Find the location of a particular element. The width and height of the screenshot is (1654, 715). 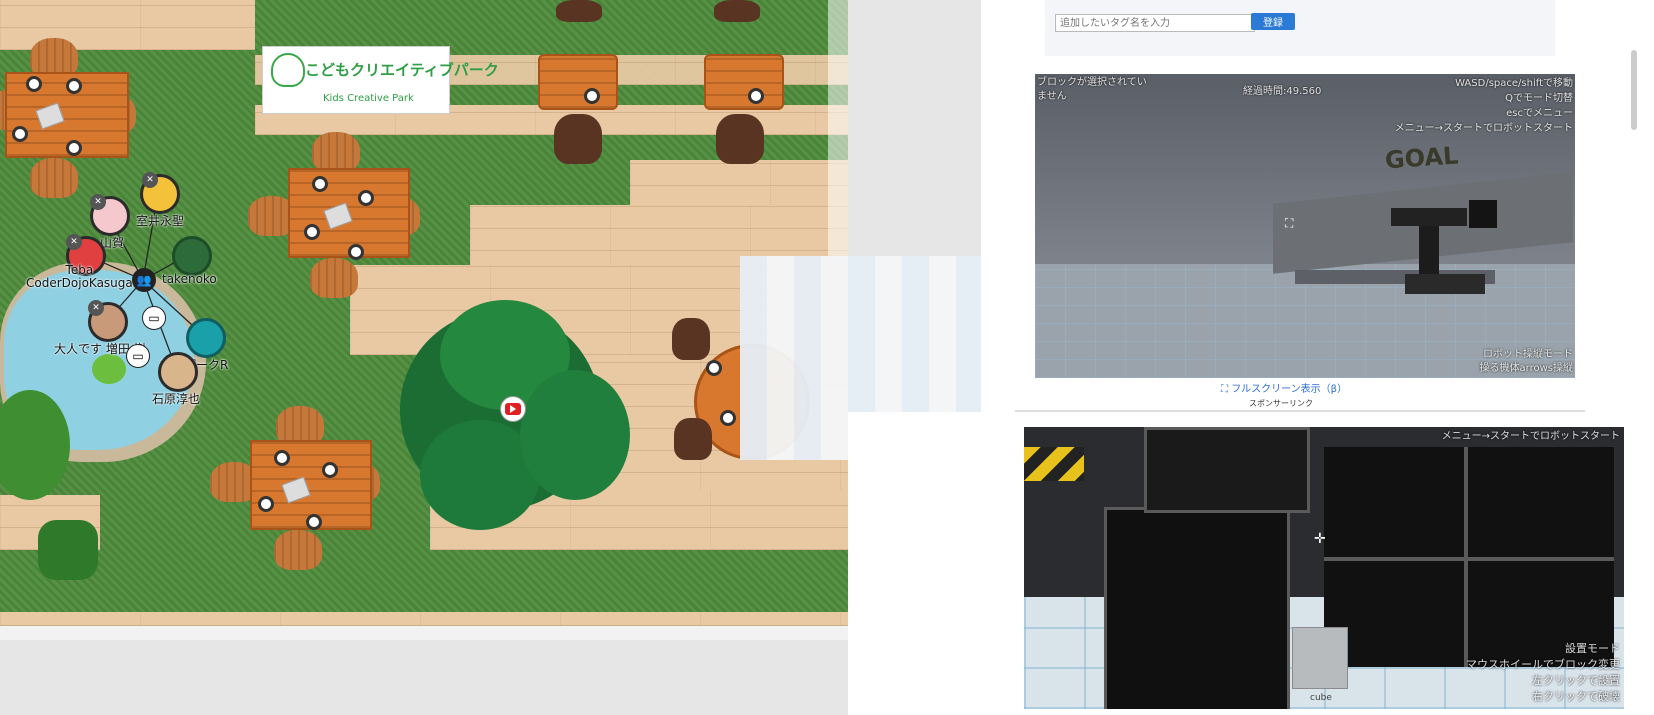

crosshair-icon: ✛ is located at coordinates (1320, 539).